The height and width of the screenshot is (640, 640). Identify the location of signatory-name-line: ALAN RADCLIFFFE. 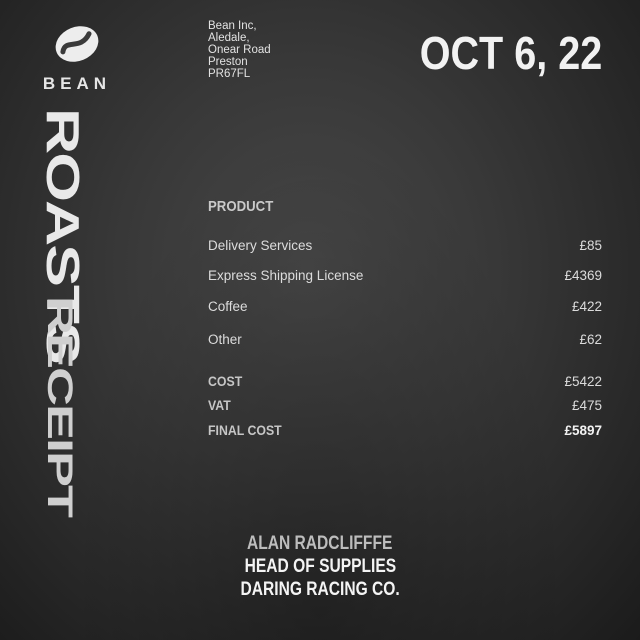
(320, 544).